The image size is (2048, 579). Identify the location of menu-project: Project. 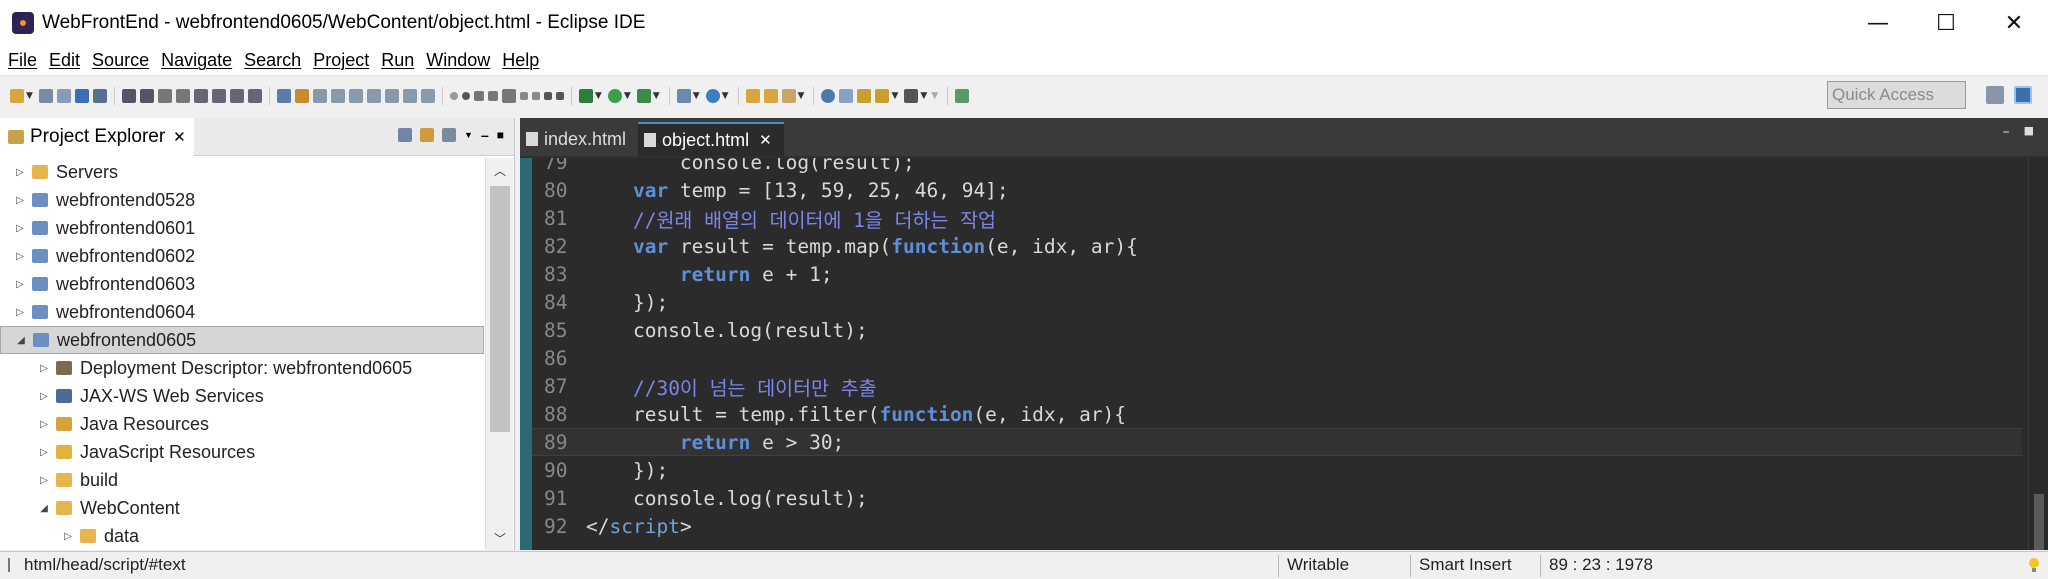
(341, 60).